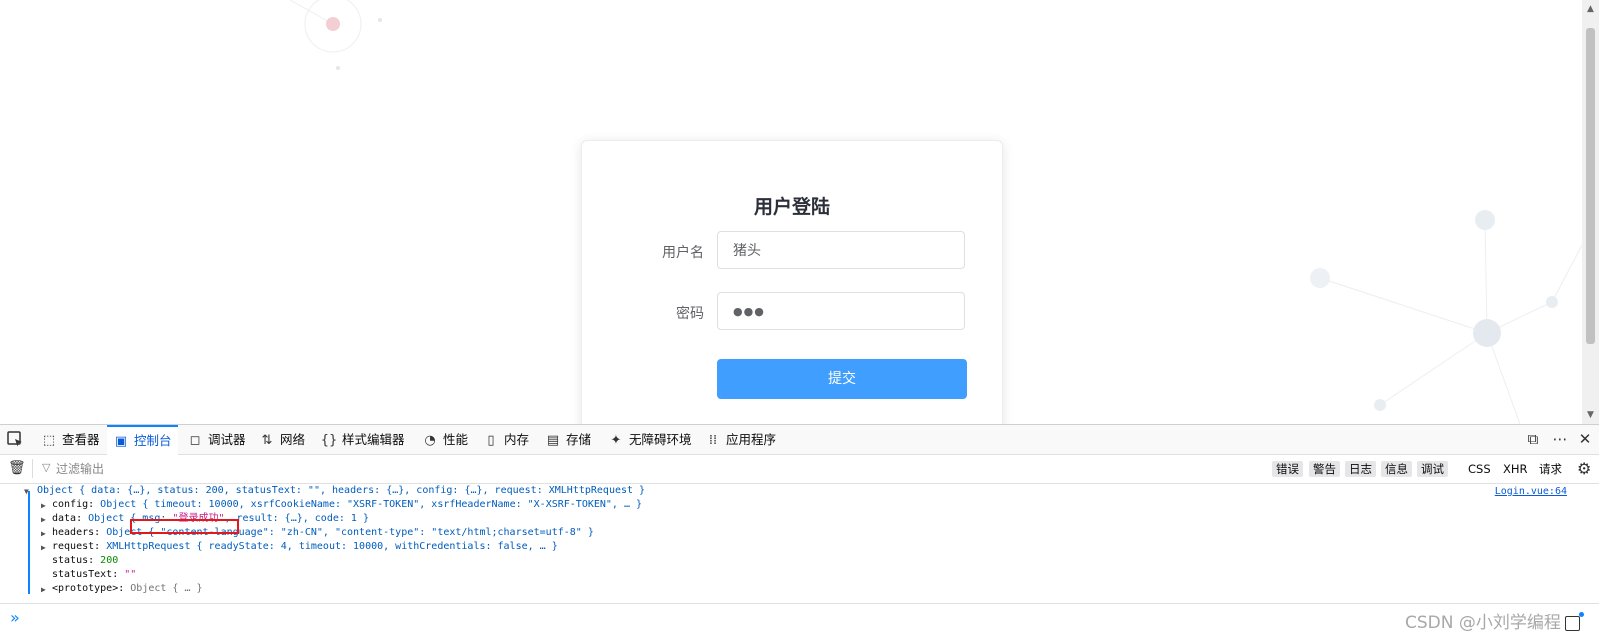  Describe the element at coordinates (127, 589) in the screenshot. I see `prop-prototype: <prototype>: Object { … }` at that location.